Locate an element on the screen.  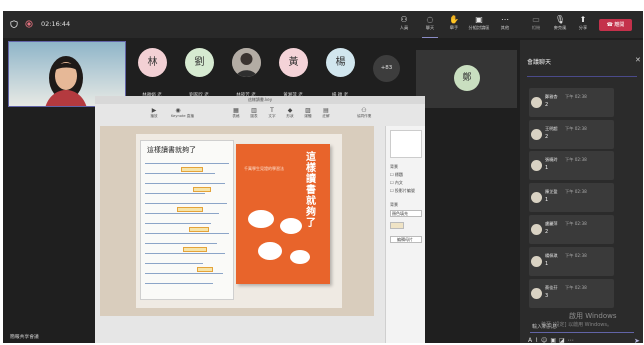
comment-button: ▤ 註解 is located at coordinates (326, 113).